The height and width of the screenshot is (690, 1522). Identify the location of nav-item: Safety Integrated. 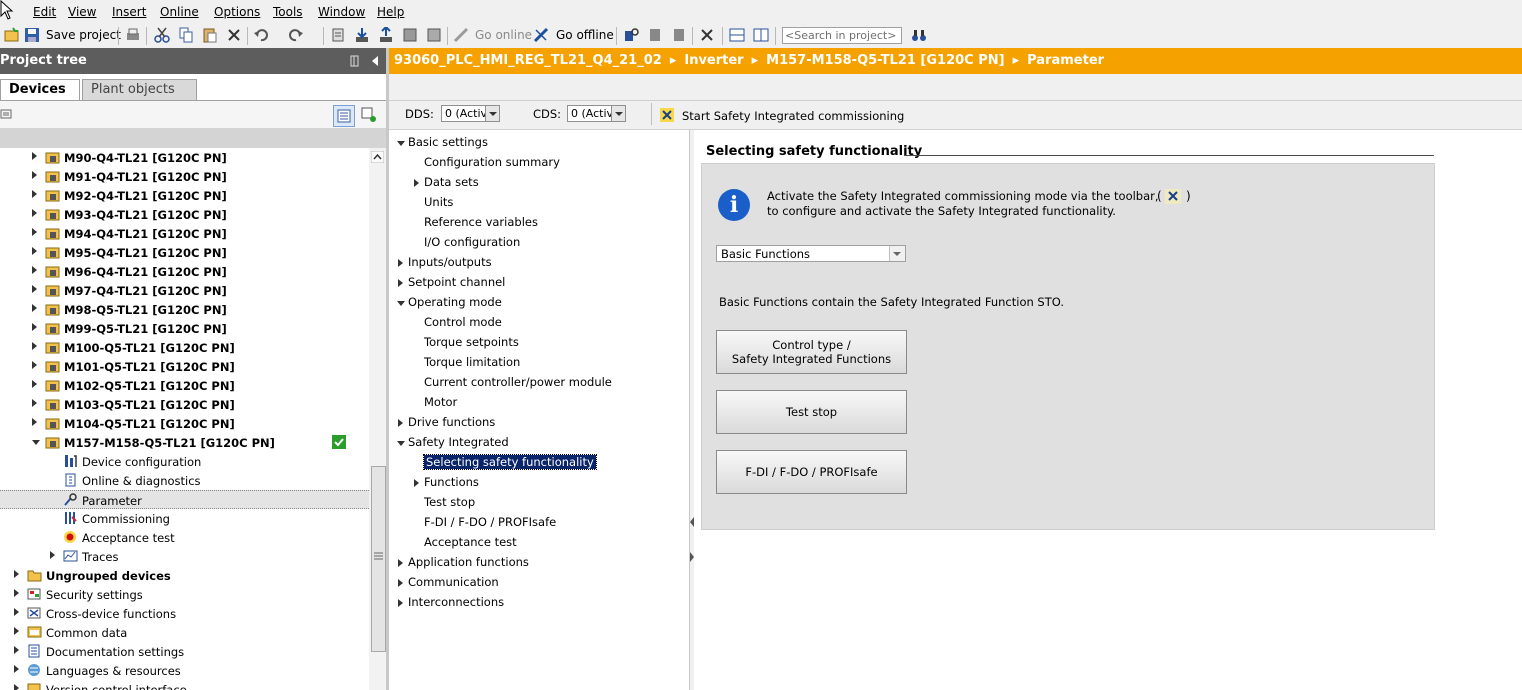
(453, 444).